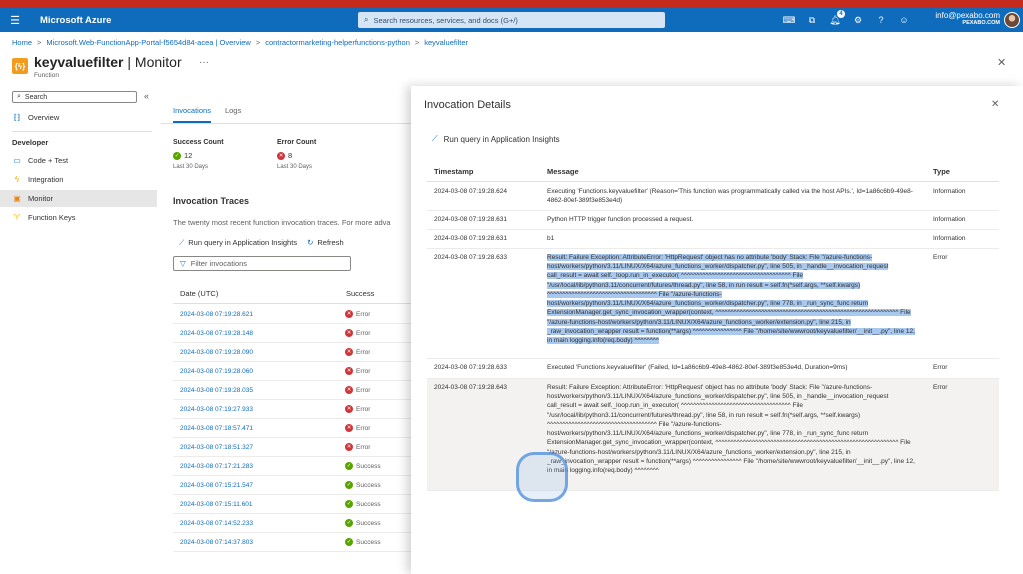  Describe the element at coordinates (78, 198) in the screenshot. I see `sidebar-item-monitor: ▣ Monitor` at that location.